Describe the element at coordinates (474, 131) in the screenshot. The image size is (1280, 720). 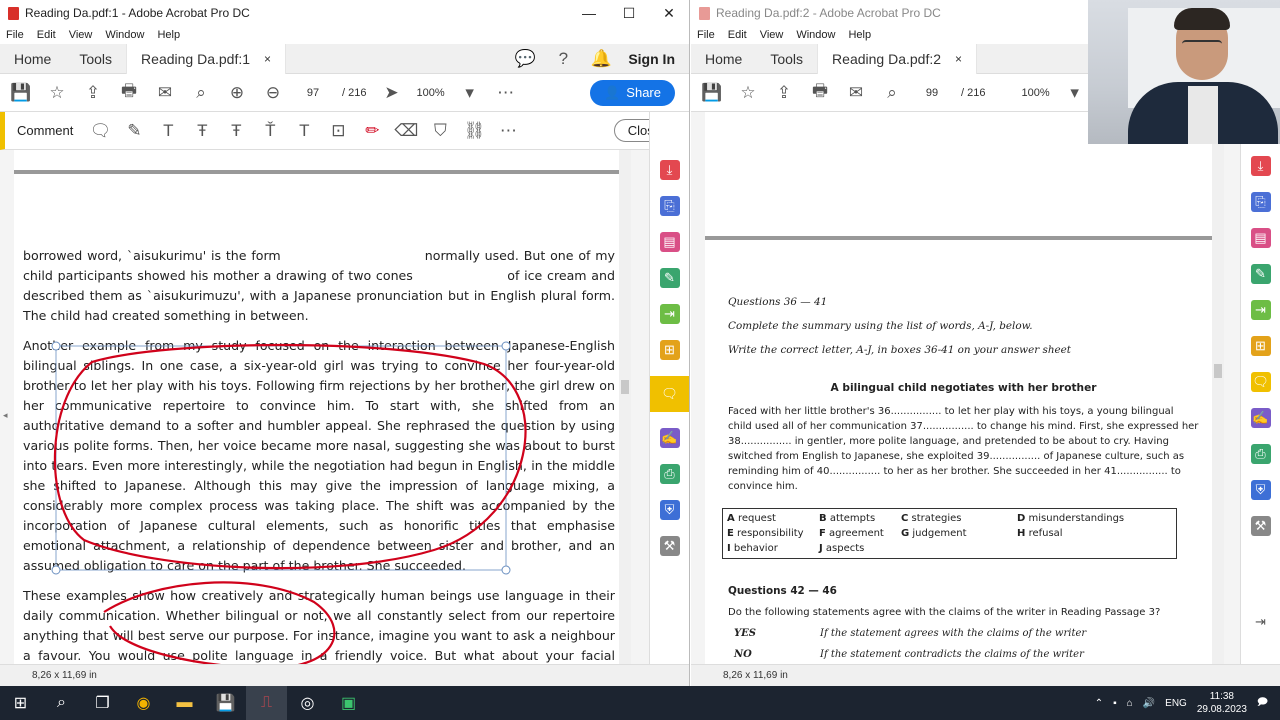
I see `attach-icon: ⛓` at that location.